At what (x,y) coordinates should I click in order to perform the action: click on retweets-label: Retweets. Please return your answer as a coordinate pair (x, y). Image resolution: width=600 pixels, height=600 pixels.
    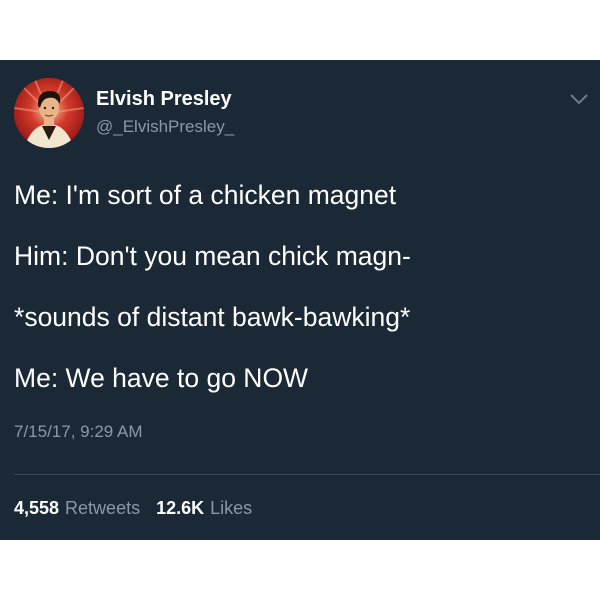
    Looking at the image, I should click on (102, 508).